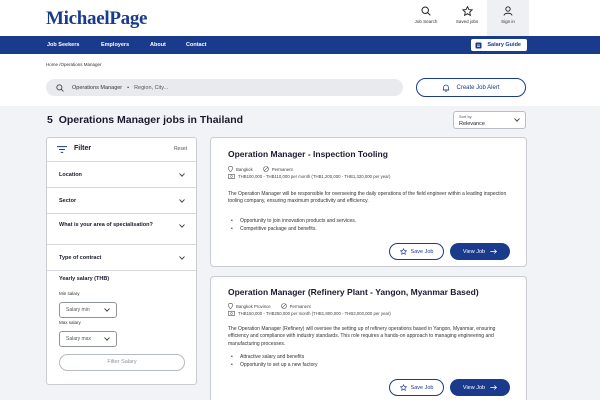 The height and width of the screenshot is (400, 600). I want to click on salary-min-select: Salary min, so click(88, 310).